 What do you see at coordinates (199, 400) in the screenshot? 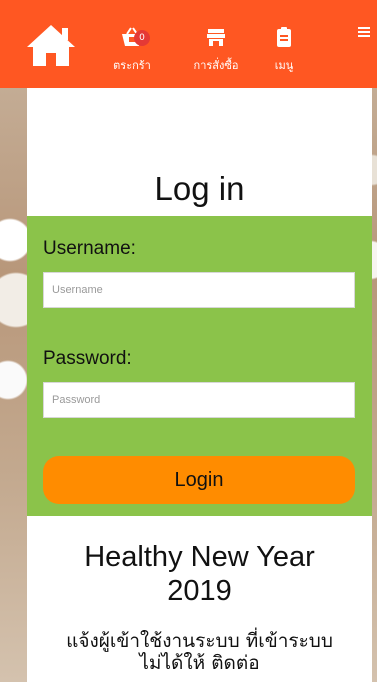
I see `password-input` at bounding box center [199, 400].